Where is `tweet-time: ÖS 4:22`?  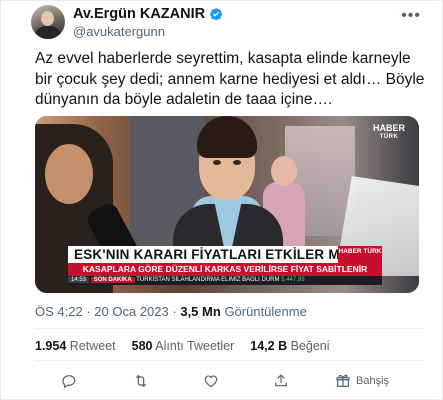 tweet-time: ÖS 4:22 is located at coordinates (59, 311).